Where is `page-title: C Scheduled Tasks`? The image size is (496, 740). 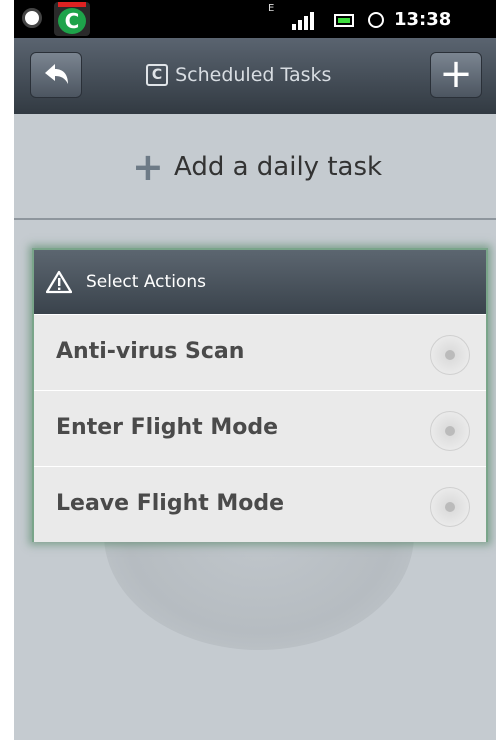
page-title: C Scheduled Tasks is located at coordinates (238, 77).